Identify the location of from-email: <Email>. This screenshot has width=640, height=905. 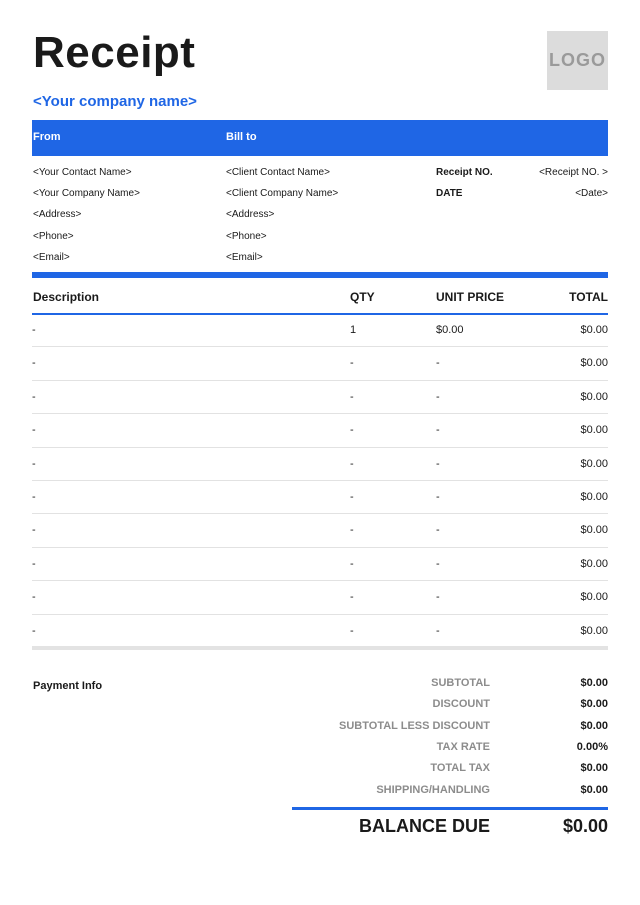
(51, 257).